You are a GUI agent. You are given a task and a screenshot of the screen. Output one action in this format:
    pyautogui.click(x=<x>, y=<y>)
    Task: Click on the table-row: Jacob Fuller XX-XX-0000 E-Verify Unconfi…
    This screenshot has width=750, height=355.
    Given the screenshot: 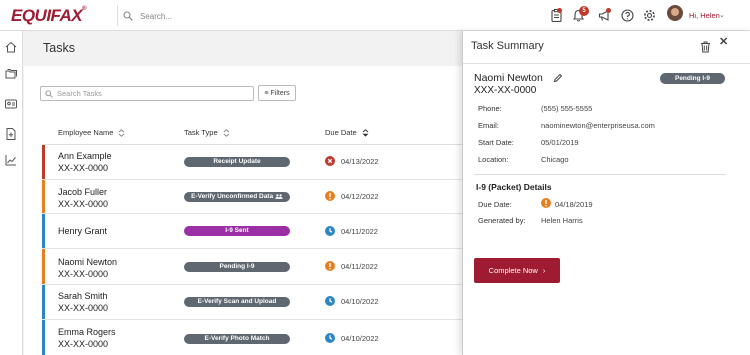 What is the action you would take?
    pyautogui.click(x=252, y=197)
    